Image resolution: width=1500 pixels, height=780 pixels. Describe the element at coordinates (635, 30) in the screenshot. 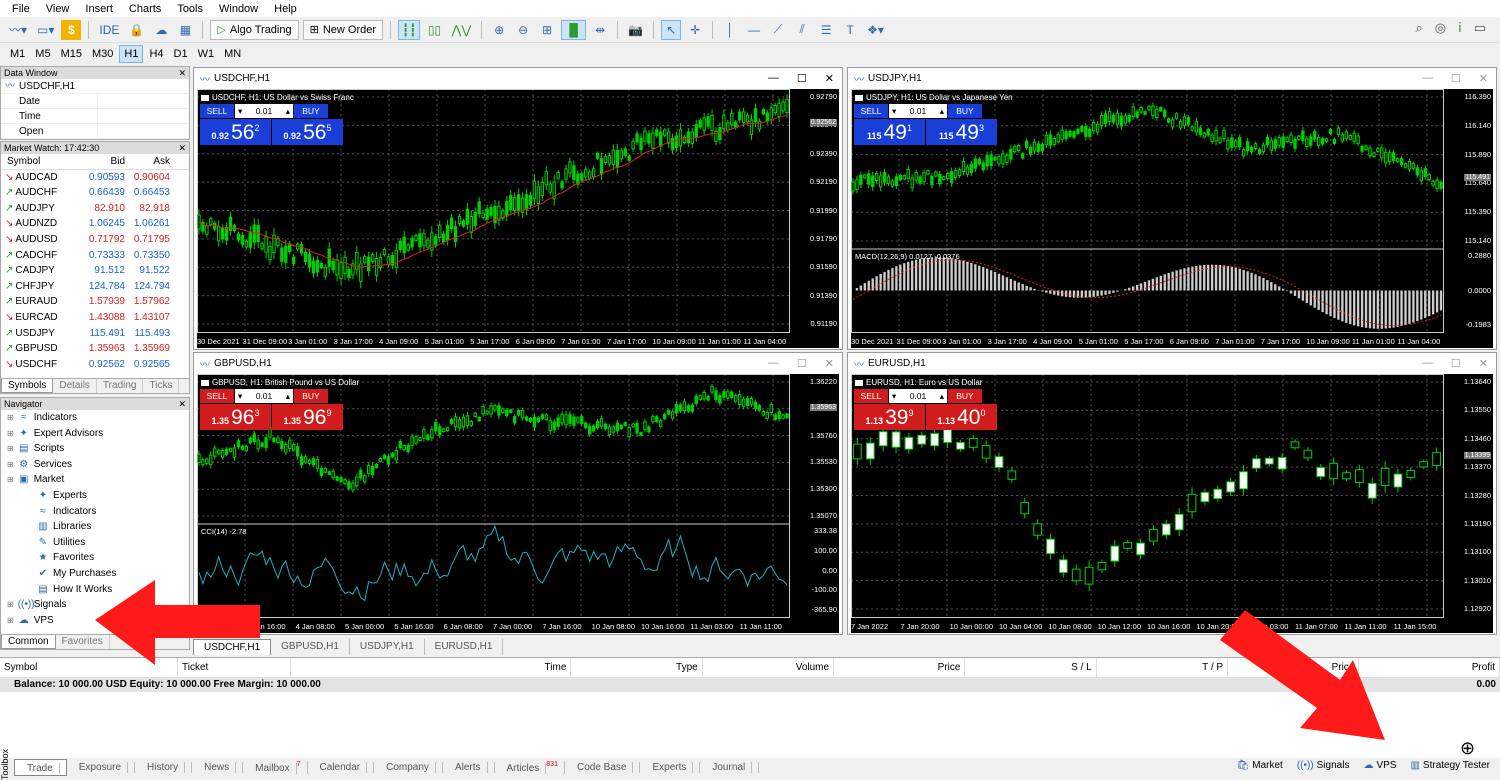

I see `screenshot-icon: 📷` at that location.